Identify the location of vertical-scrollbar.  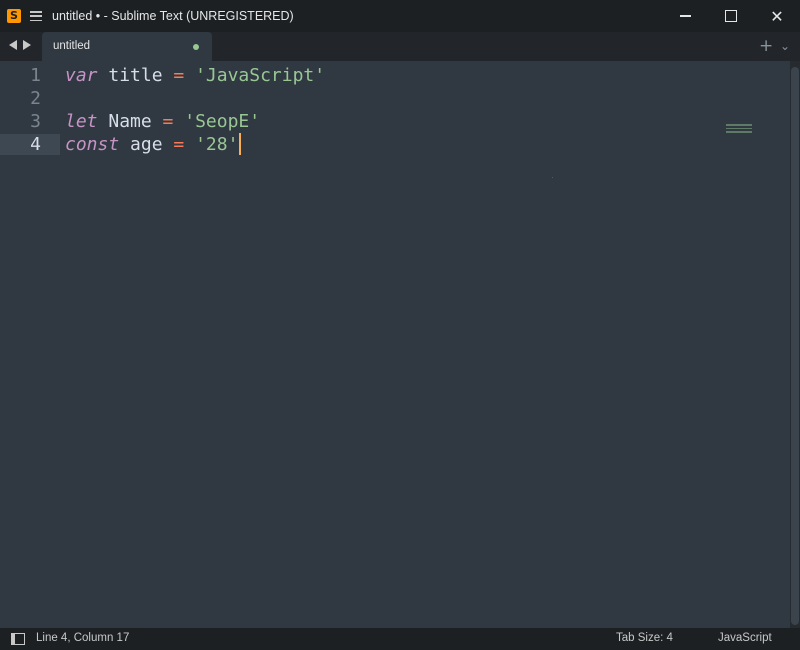
(795, 344).